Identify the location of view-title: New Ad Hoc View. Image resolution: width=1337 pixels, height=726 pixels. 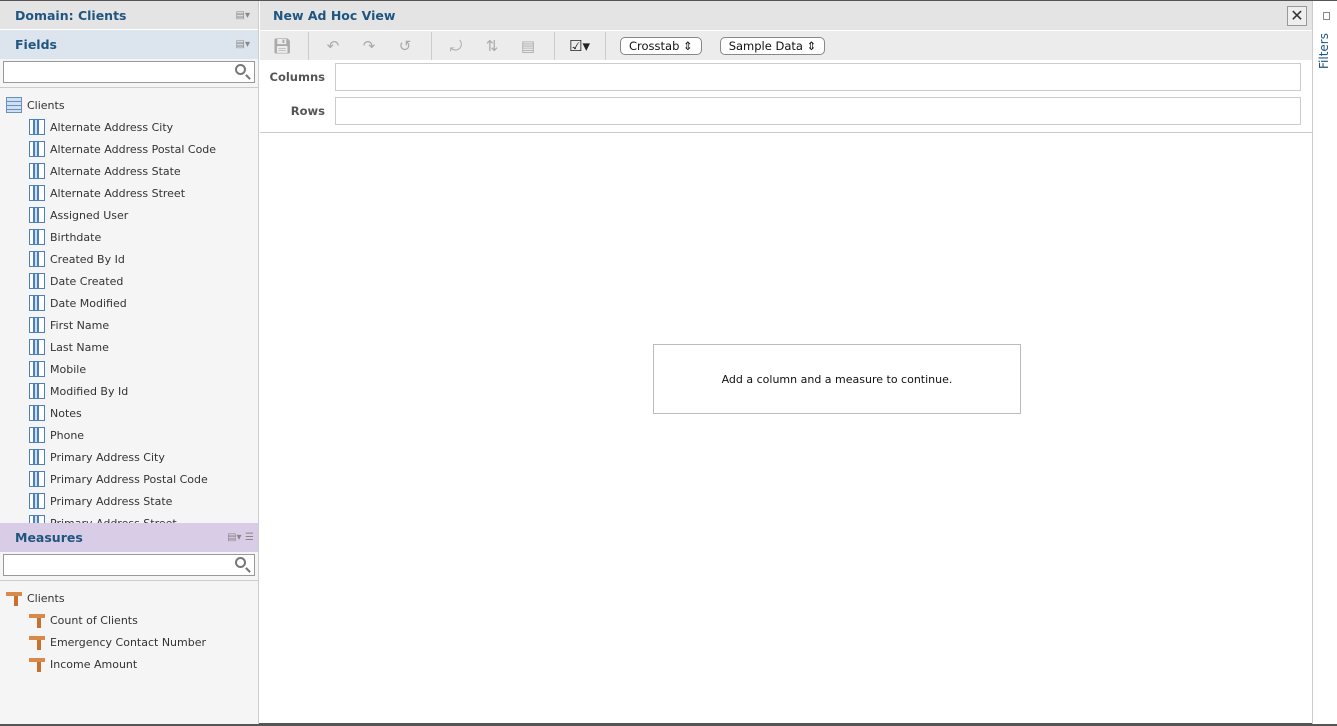
(334, 15).